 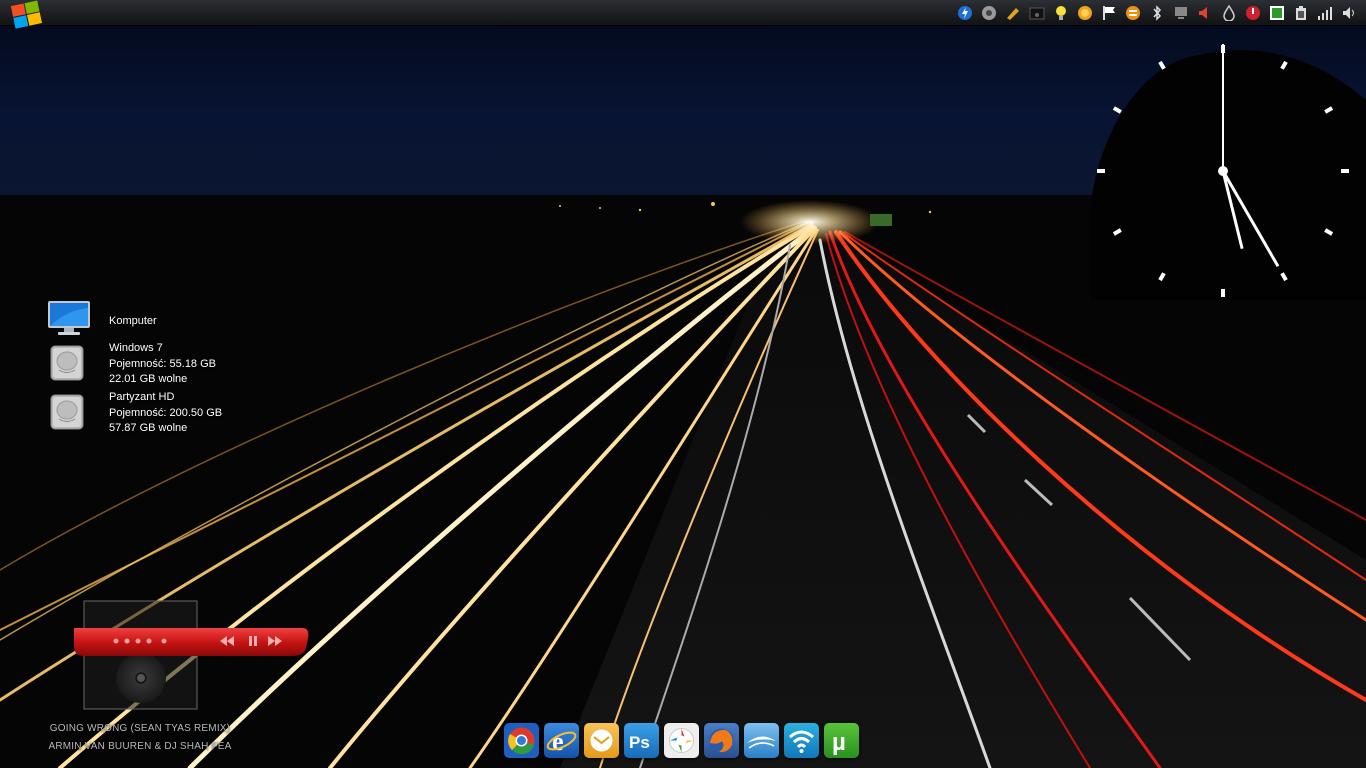 I want to click on application-dock: e Ps µ, so click(x=681, y=742).